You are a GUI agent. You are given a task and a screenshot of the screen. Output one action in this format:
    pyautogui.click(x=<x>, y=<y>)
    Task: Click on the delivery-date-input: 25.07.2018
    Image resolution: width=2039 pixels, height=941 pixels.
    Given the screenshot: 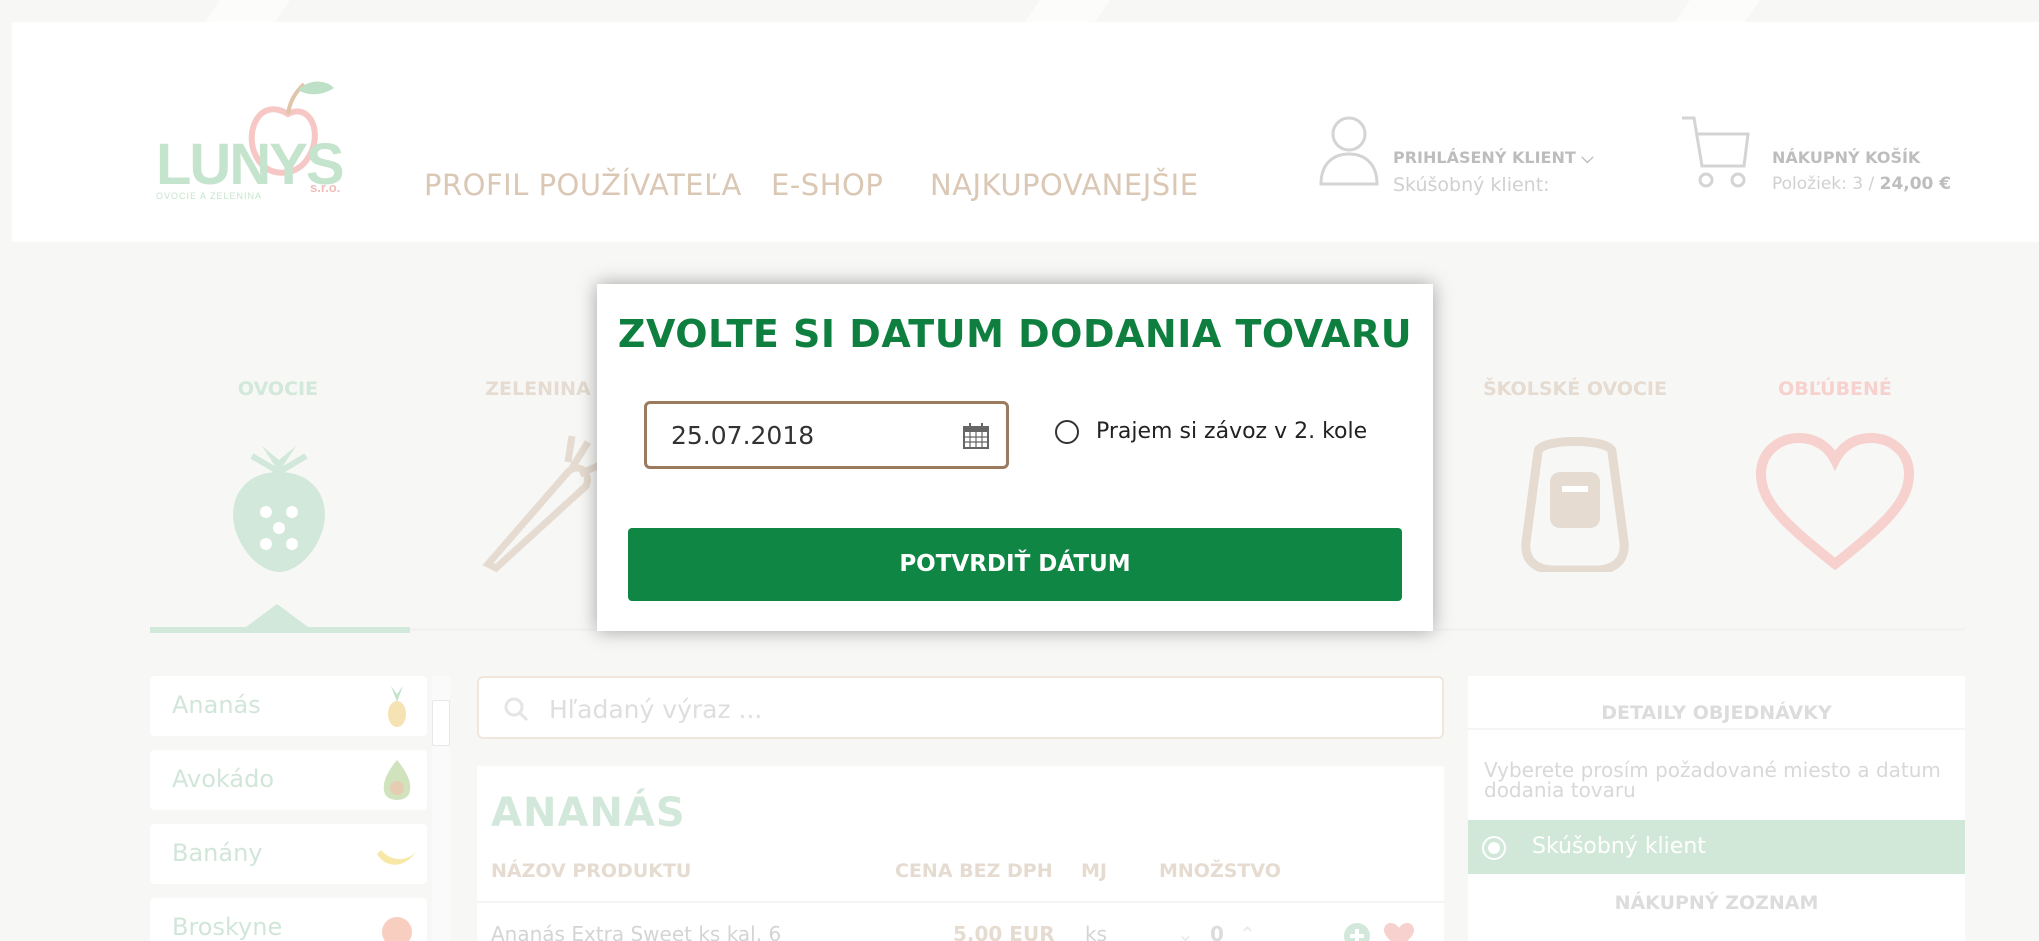 What is the action you would take?
    pyautogui.click(x=826, y=435)
    